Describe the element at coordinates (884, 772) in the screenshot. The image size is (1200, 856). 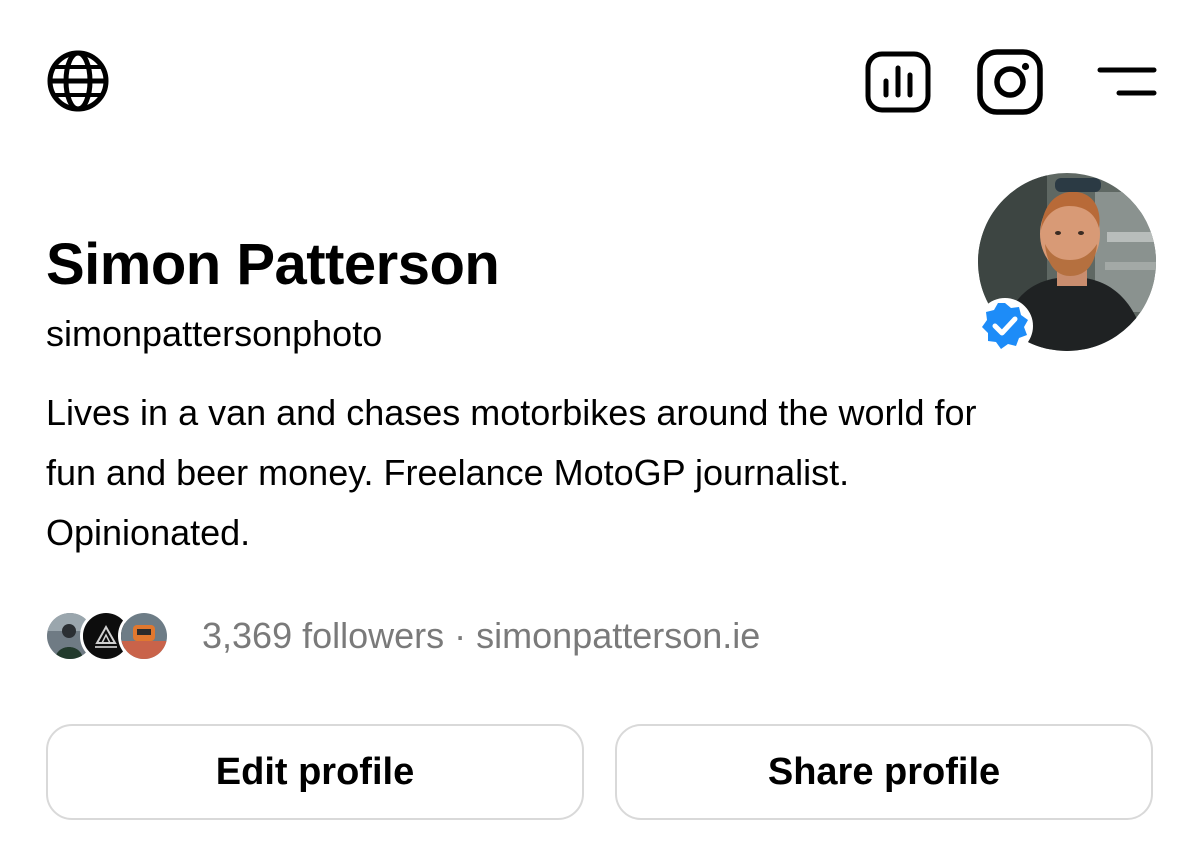
I see `share-profile-button: Share profile` at that location.